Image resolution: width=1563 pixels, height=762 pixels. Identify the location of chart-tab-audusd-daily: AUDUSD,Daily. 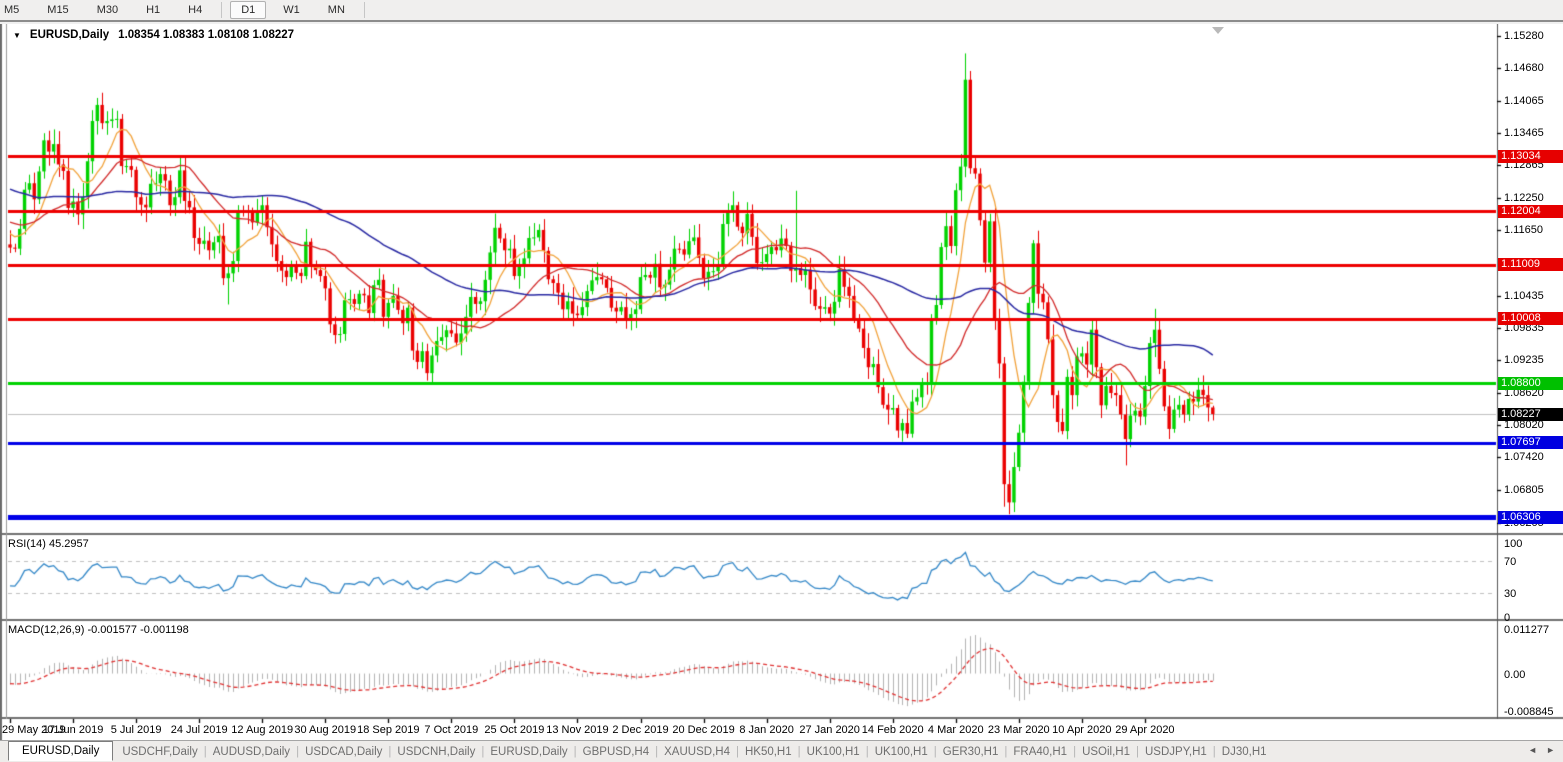
(251, 752).